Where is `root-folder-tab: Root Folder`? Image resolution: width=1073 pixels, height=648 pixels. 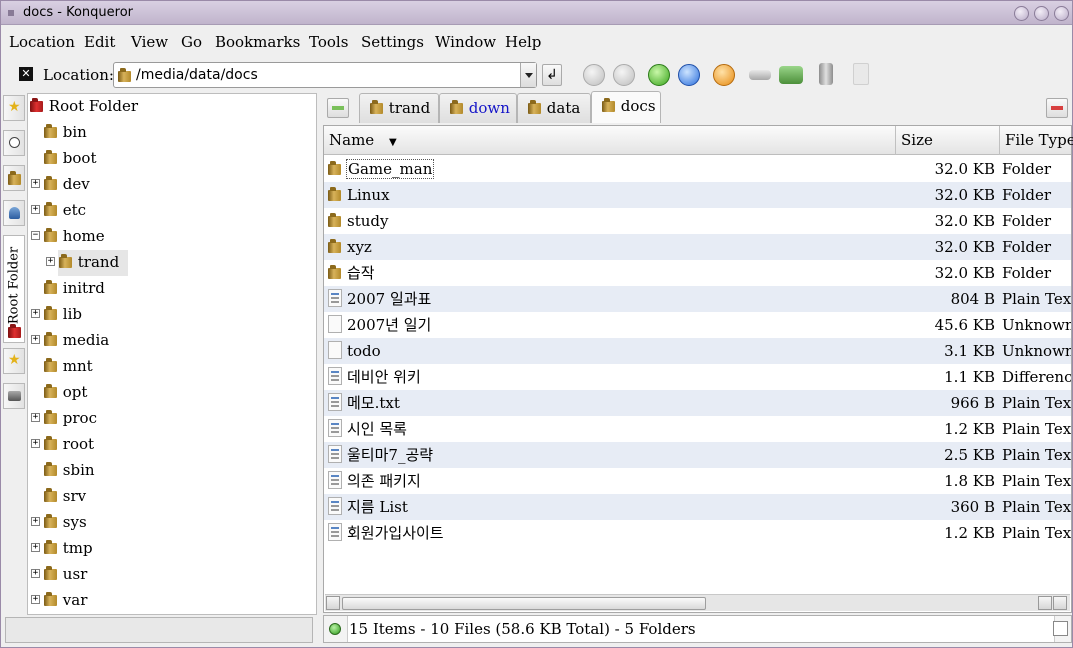 root-folder-tab: Root Folder is located at coordinates (14, 289).